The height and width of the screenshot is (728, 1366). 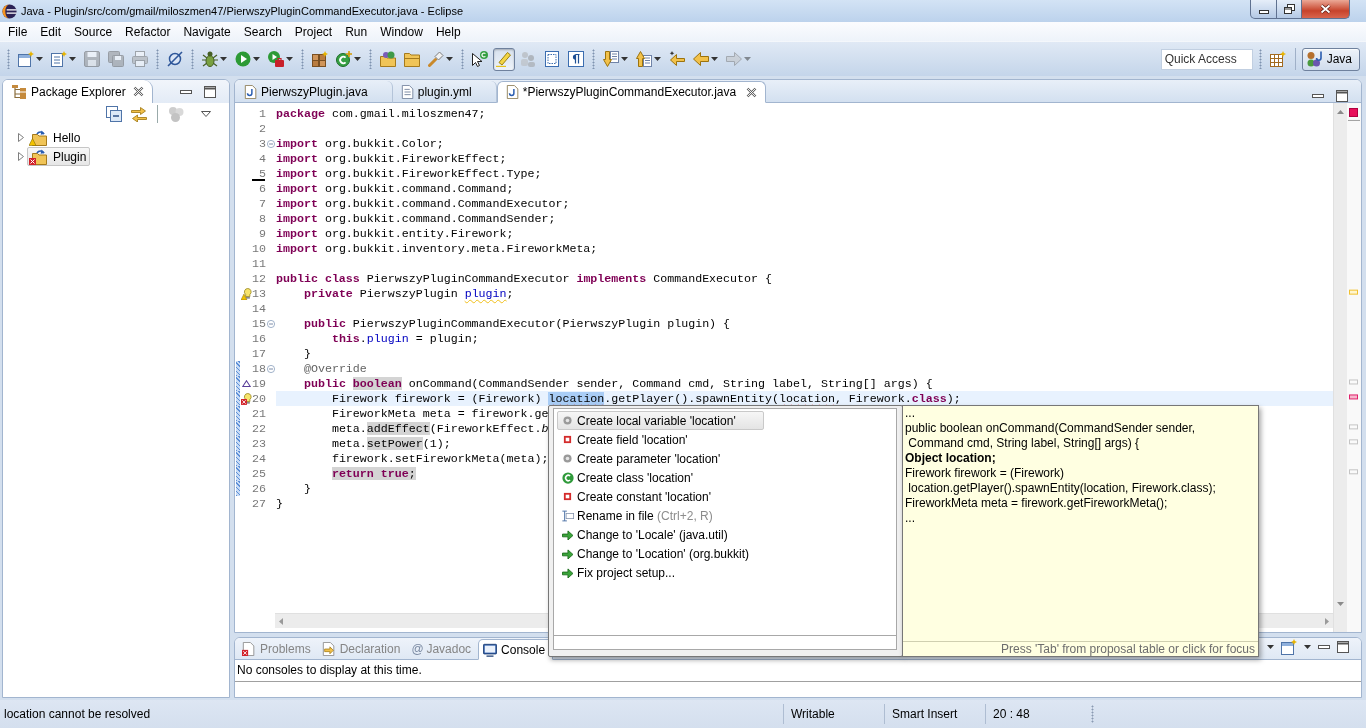 What do you see at coordinates (50, 31) in the screenshot?
I see `menu-item: Edit` at bounding box center [50, 31].